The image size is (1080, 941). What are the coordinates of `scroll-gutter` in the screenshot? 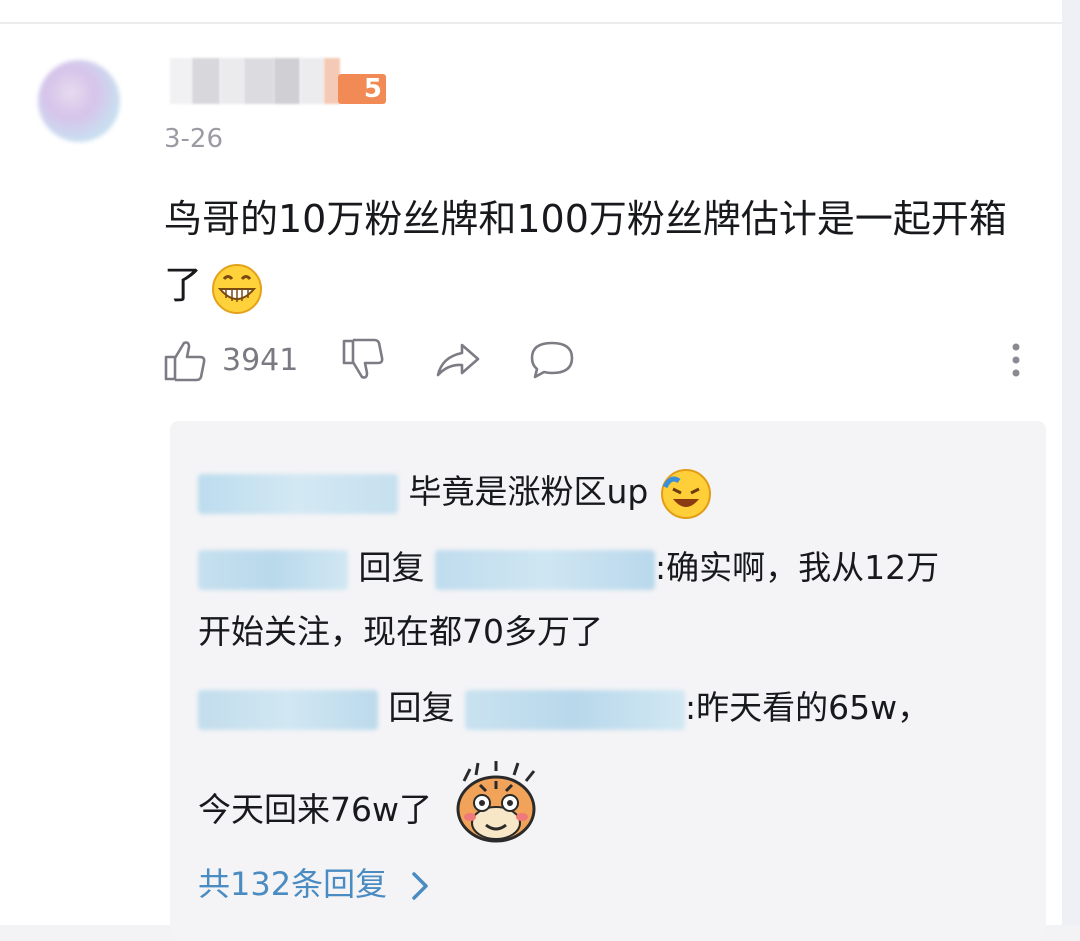 It's located at (1071, 462).